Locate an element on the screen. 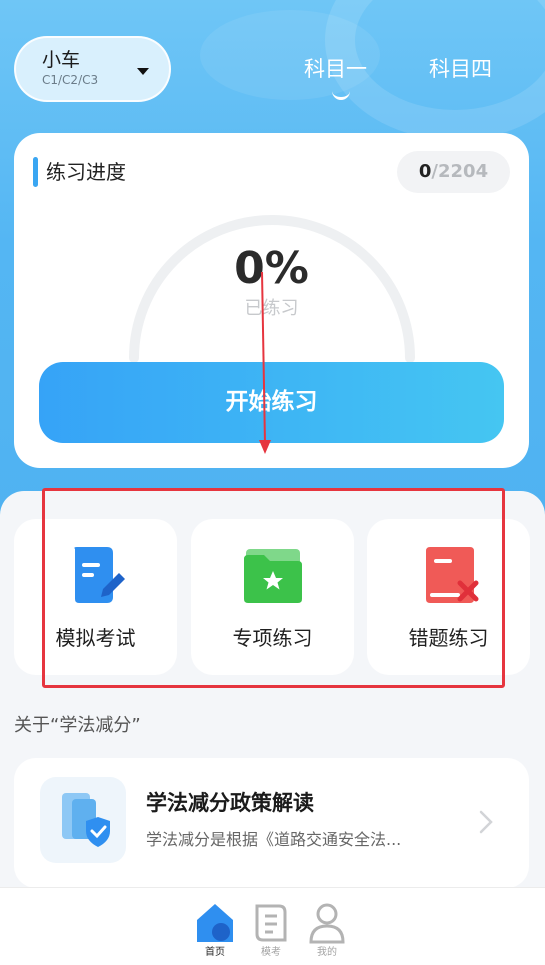  tab-subject-four: 科目四 is located at coordinates (460, 69).